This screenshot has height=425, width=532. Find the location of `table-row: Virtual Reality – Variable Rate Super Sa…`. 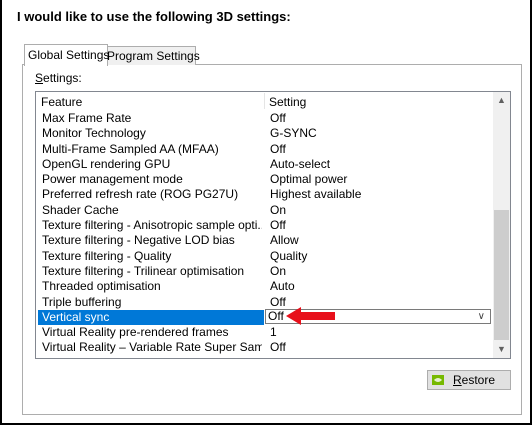

table-row: Virtual Reality – Variable Rate Super Sa… is located at coordinates (264, 347).